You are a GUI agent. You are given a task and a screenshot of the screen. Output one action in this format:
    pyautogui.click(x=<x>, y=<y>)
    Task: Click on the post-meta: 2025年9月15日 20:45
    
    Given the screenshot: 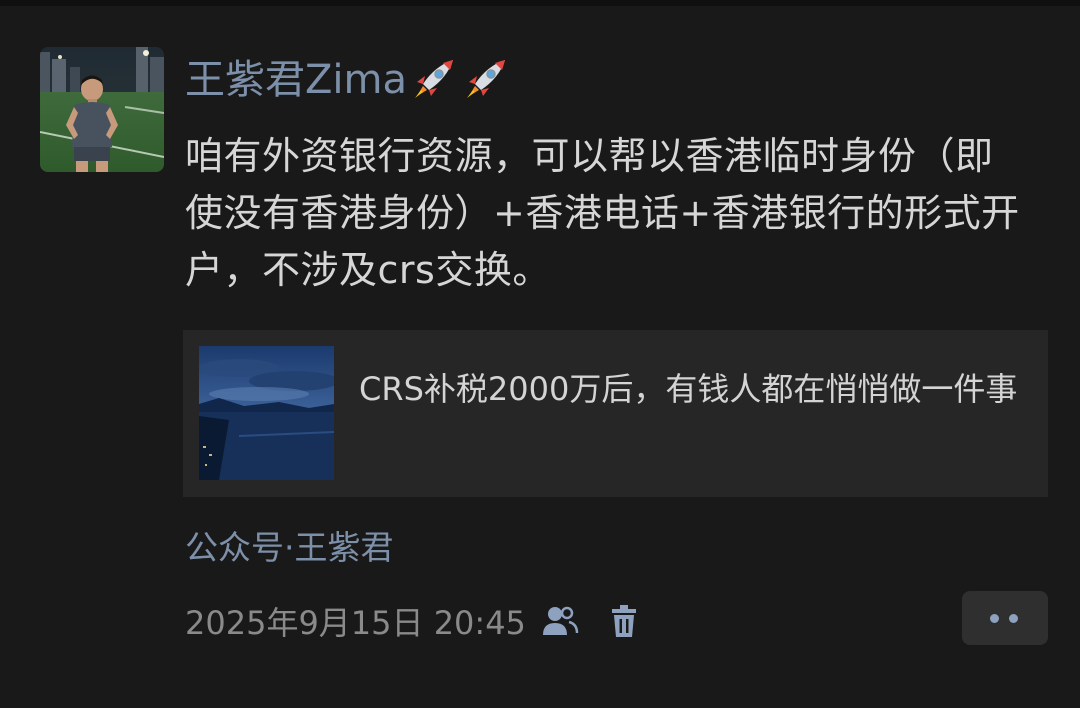 What is the action you would take?
    pyautogui.click(x=414, y=621)
    